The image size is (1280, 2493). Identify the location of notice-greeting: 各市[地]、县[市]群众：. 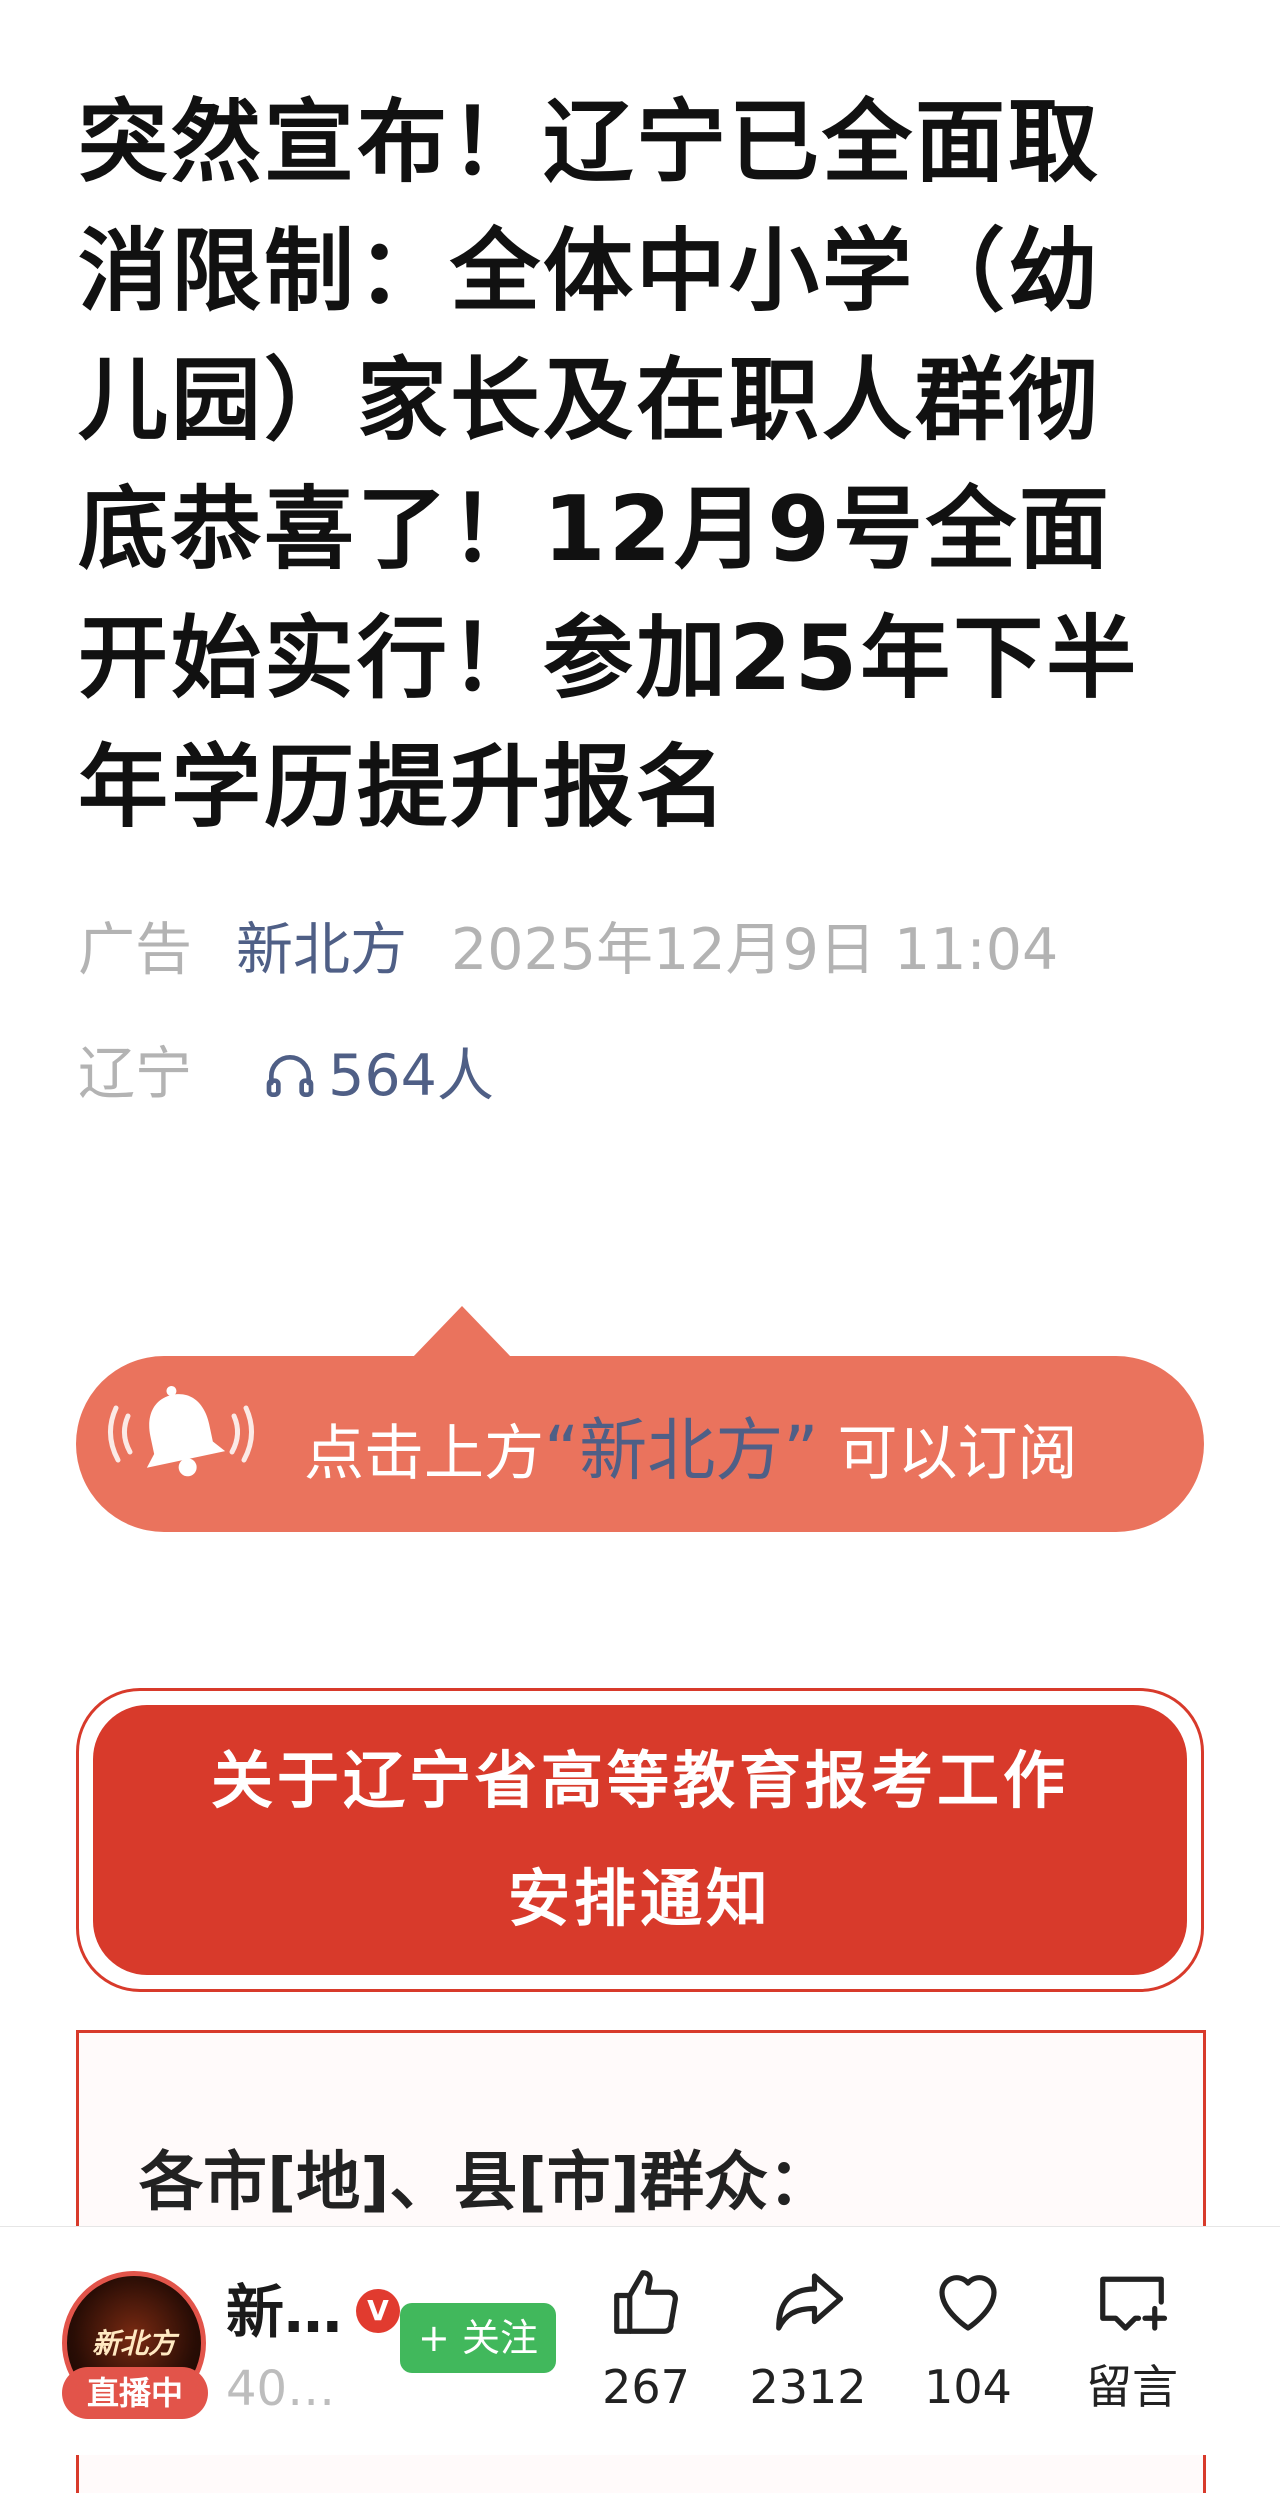
(485, 2183).